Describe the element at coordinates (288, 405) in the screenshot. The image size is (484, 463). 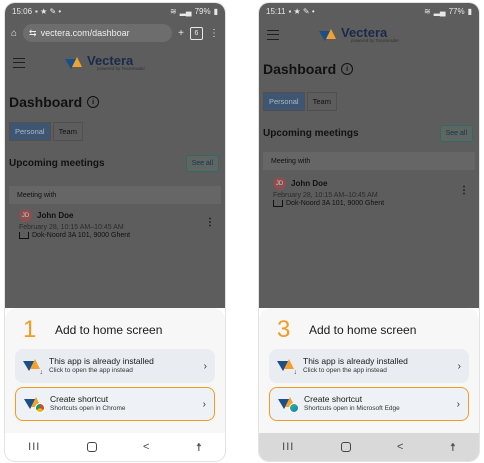
I see `vectera-edge-shortcut-icon` at that location.